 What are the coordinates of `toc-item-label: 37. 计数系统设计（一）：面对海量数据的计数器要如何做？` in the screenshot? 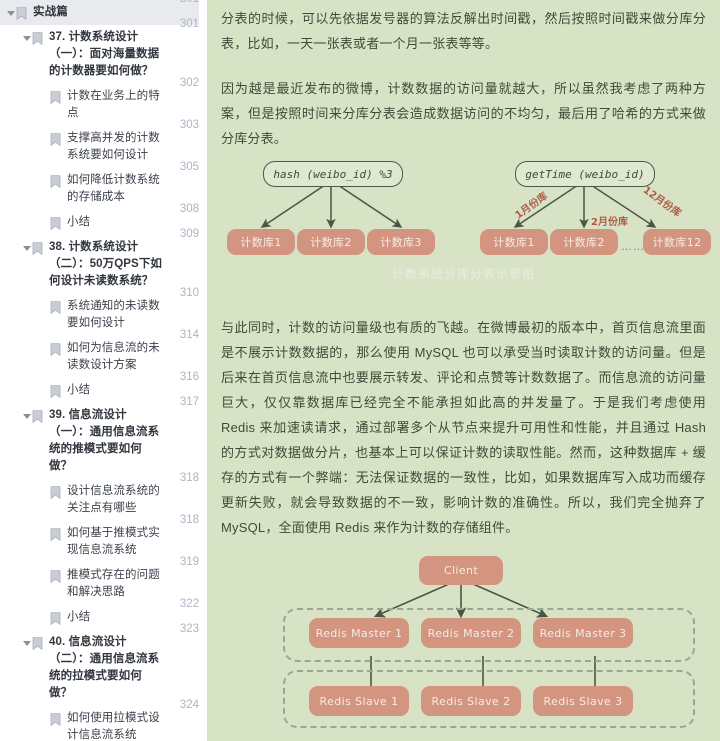 It's located at (104, 54).